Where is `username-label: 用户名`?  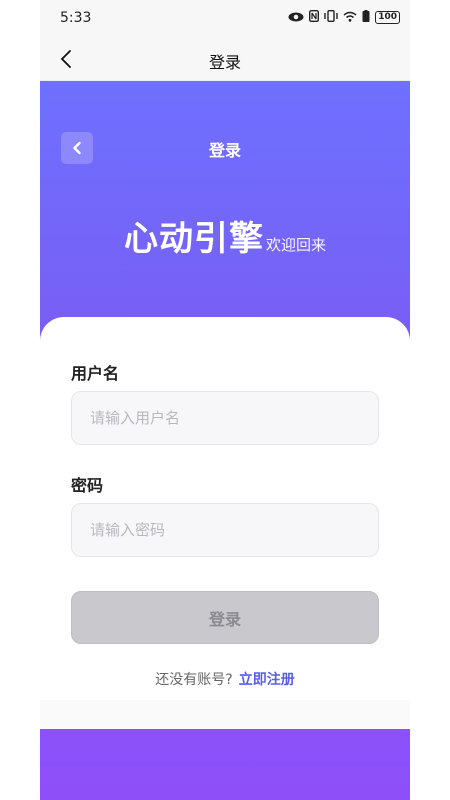
username-label: 用户名 is located at coordinates (95, 373).